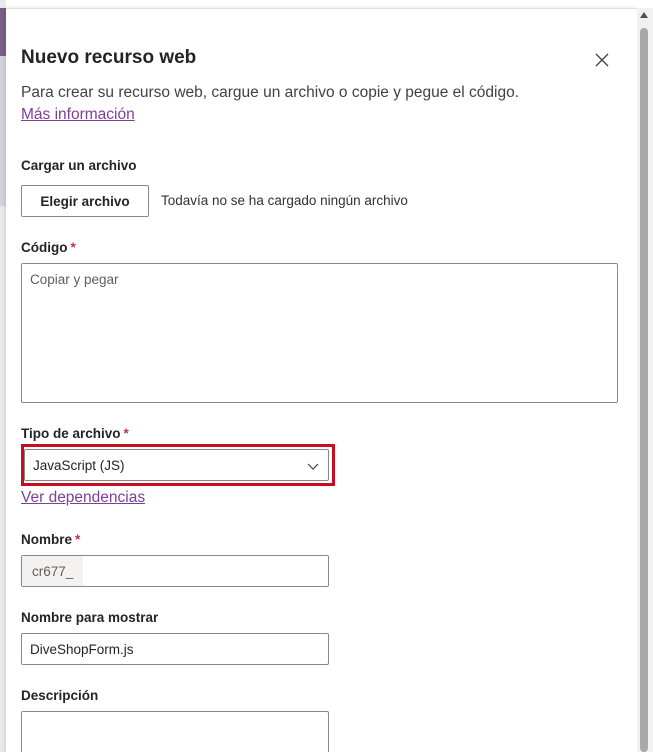 The height and width of the screenshot is (752, 653). What do you see at coordinates (109, 57) in the screenshot?
I see `panel-title: Nuevo recurso web` at bounding box center [109, 57].